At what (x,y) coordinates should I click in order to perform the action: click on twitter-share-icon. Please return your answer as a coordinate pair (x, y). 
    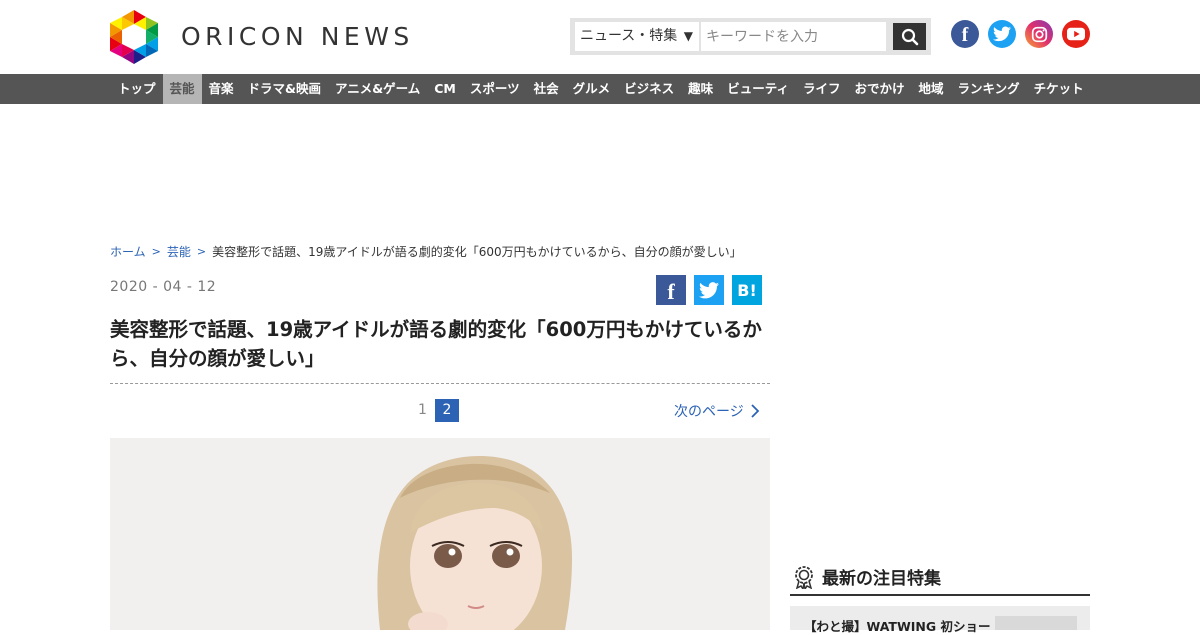
    Looking at the image, I should click on (709, 289).